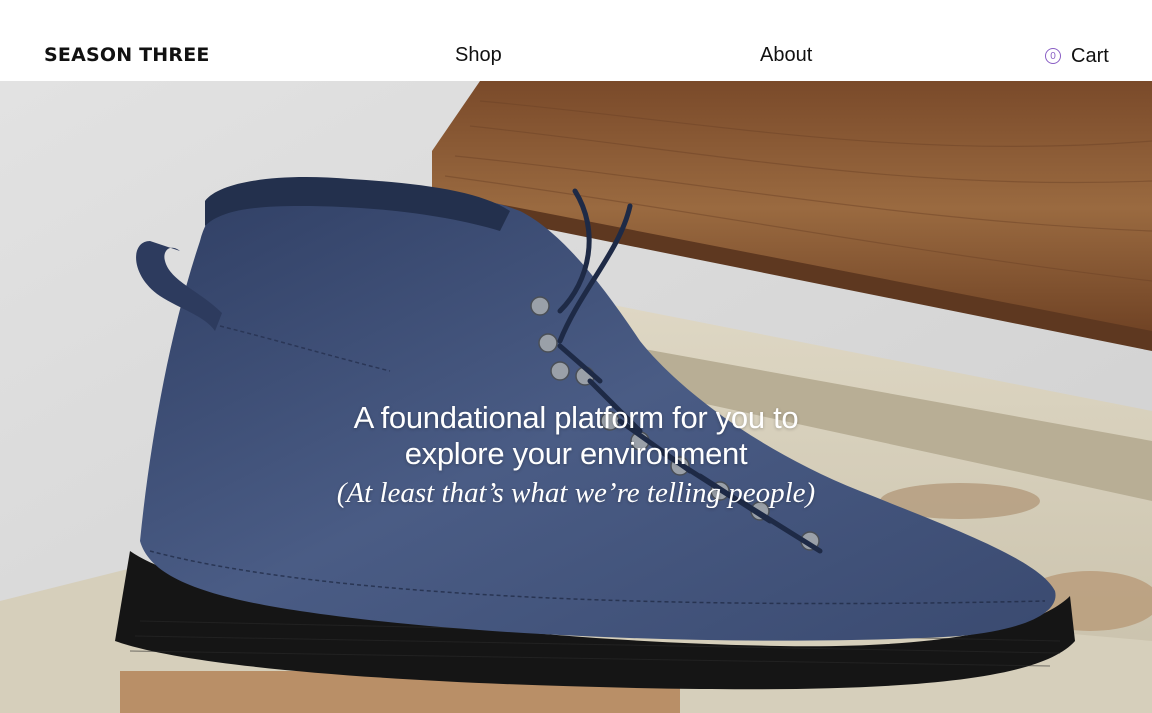 The height and width of the screenshot is (713, 1152). I want to click on nav-about-link: About, so click(786, 55).